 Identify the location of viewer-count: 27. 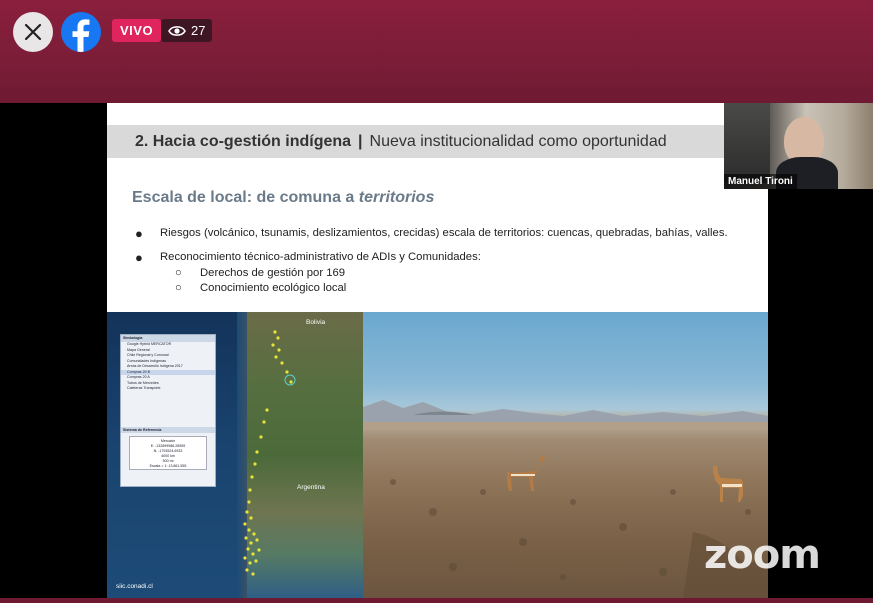
(198, 30).